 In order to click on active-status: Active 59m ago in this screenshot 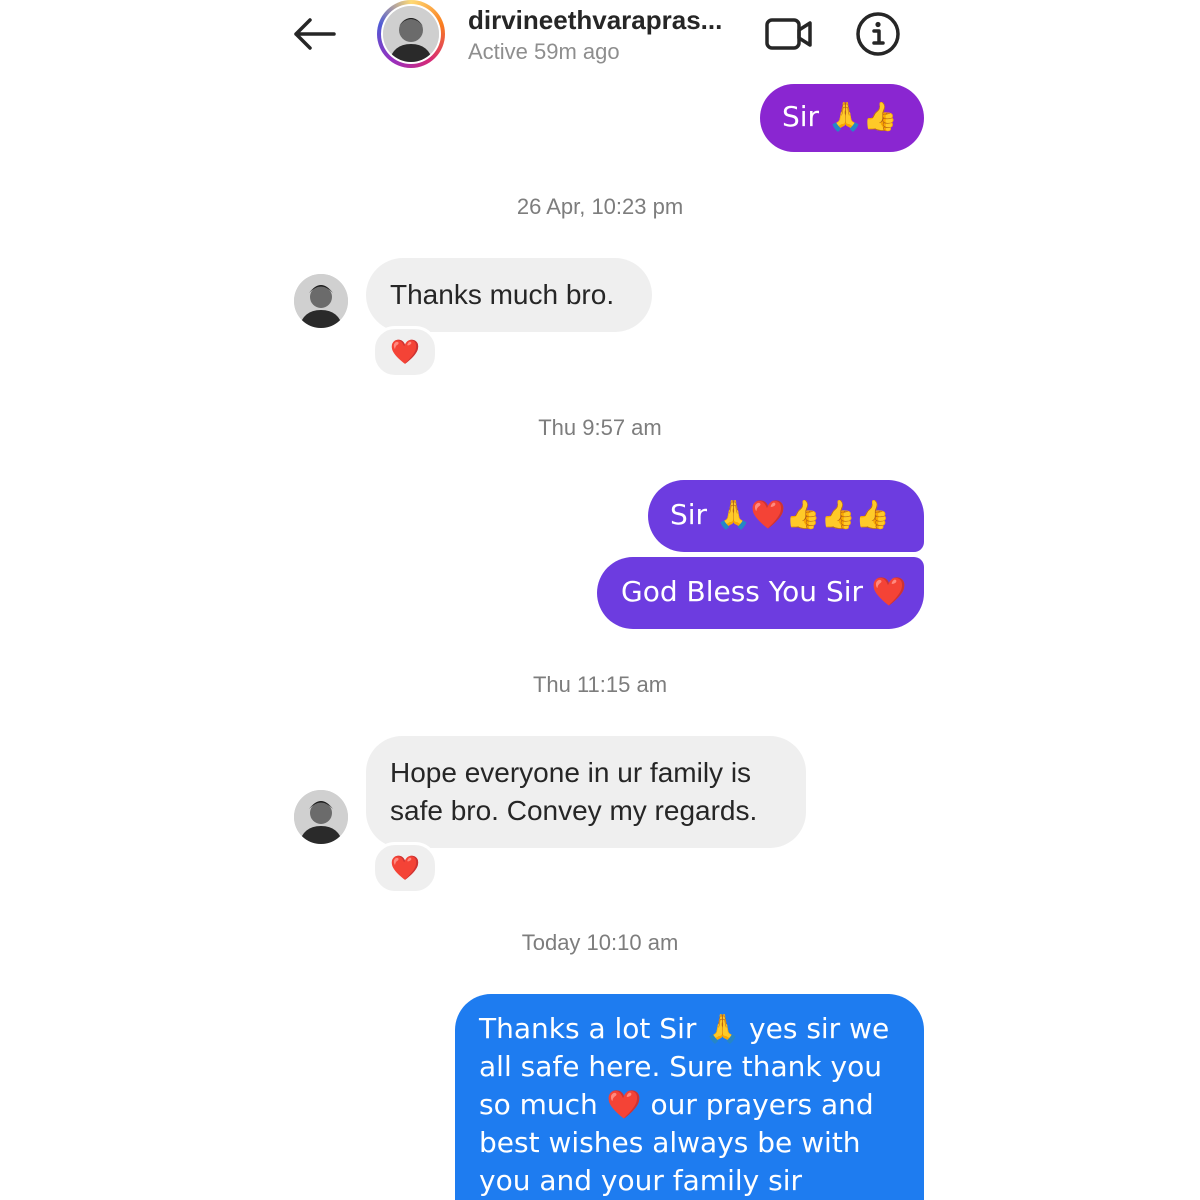, I will do `click(544, 51)`.